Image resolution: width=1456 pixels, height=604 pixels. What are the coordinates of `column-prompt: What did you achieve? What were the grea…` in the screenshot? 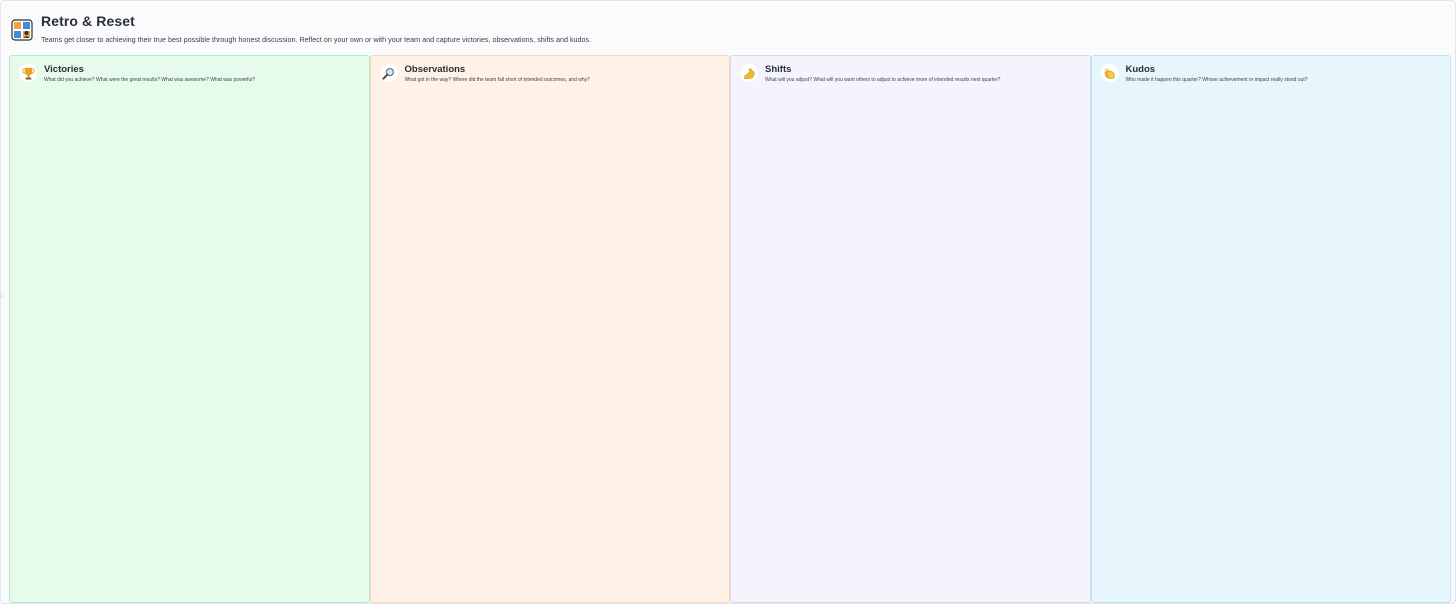 It's located at (150, 80).